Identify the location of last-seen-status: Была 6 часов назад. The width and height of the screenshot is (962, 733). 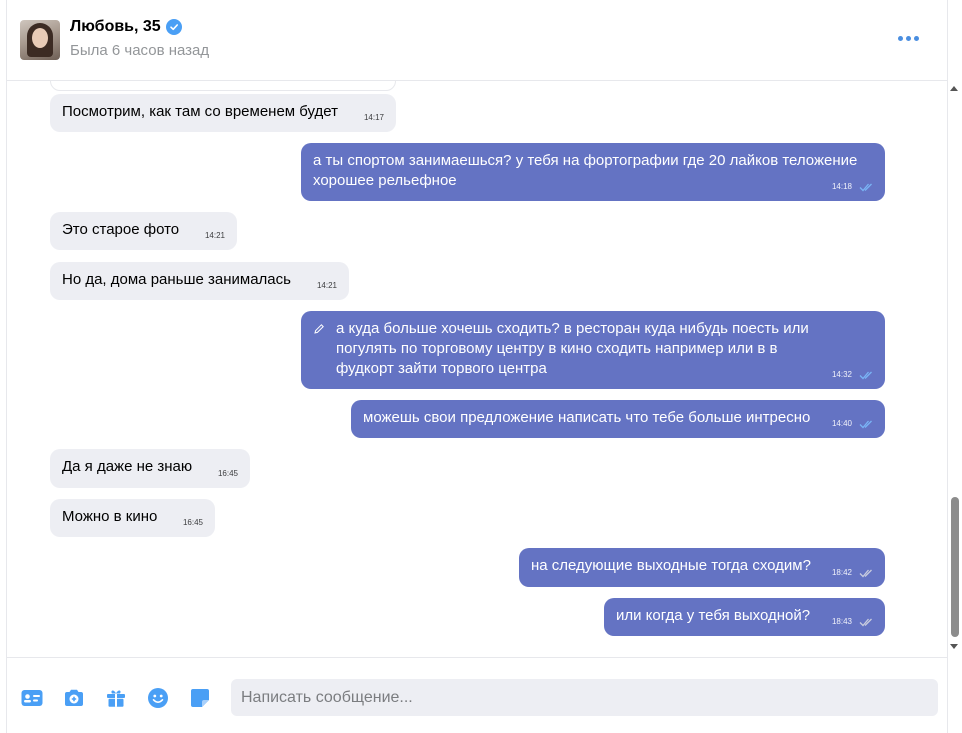
(140, 50).